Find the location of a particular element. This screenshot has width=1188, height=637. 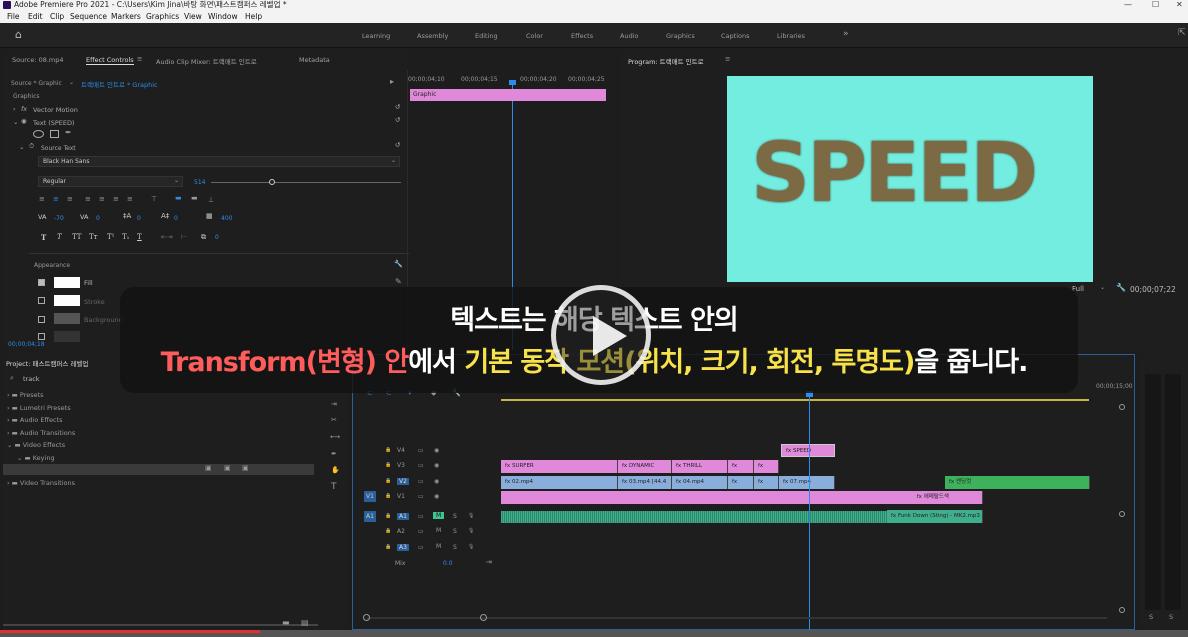

justify-right-icon: ≡ is located at coordinates (116, 199).